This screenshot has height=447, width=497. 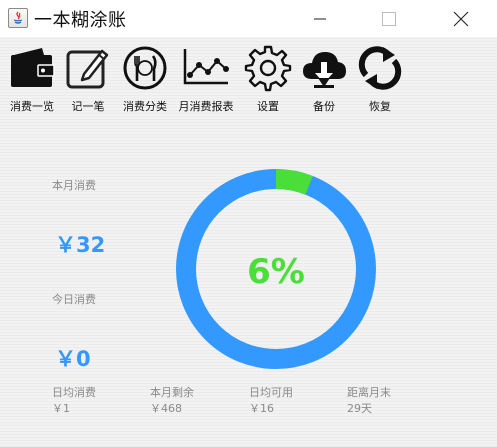 I want to click on daily-average-label: 日均消费, so click(x=74, y=392).